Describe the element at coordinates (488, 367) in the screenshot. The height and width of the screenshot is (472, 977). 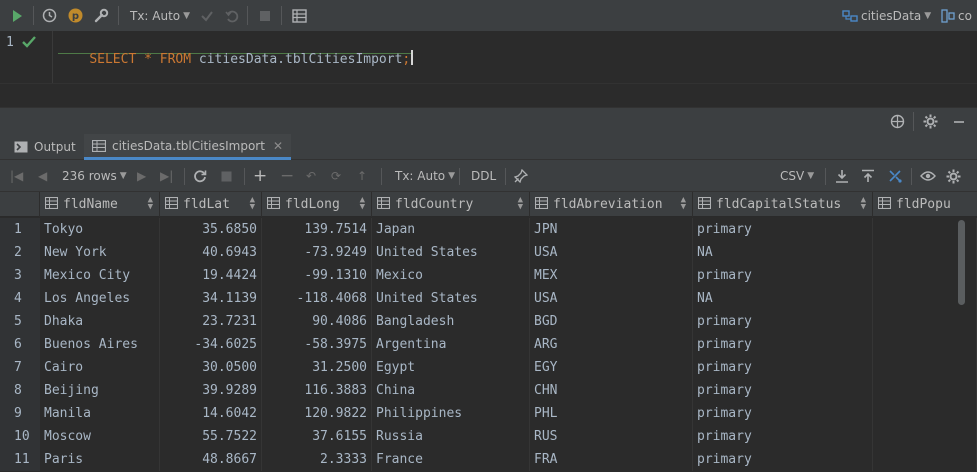
I see `table-row: 7 Cairo 30.0500 31.2500 Egypt EGY primary` at that location.